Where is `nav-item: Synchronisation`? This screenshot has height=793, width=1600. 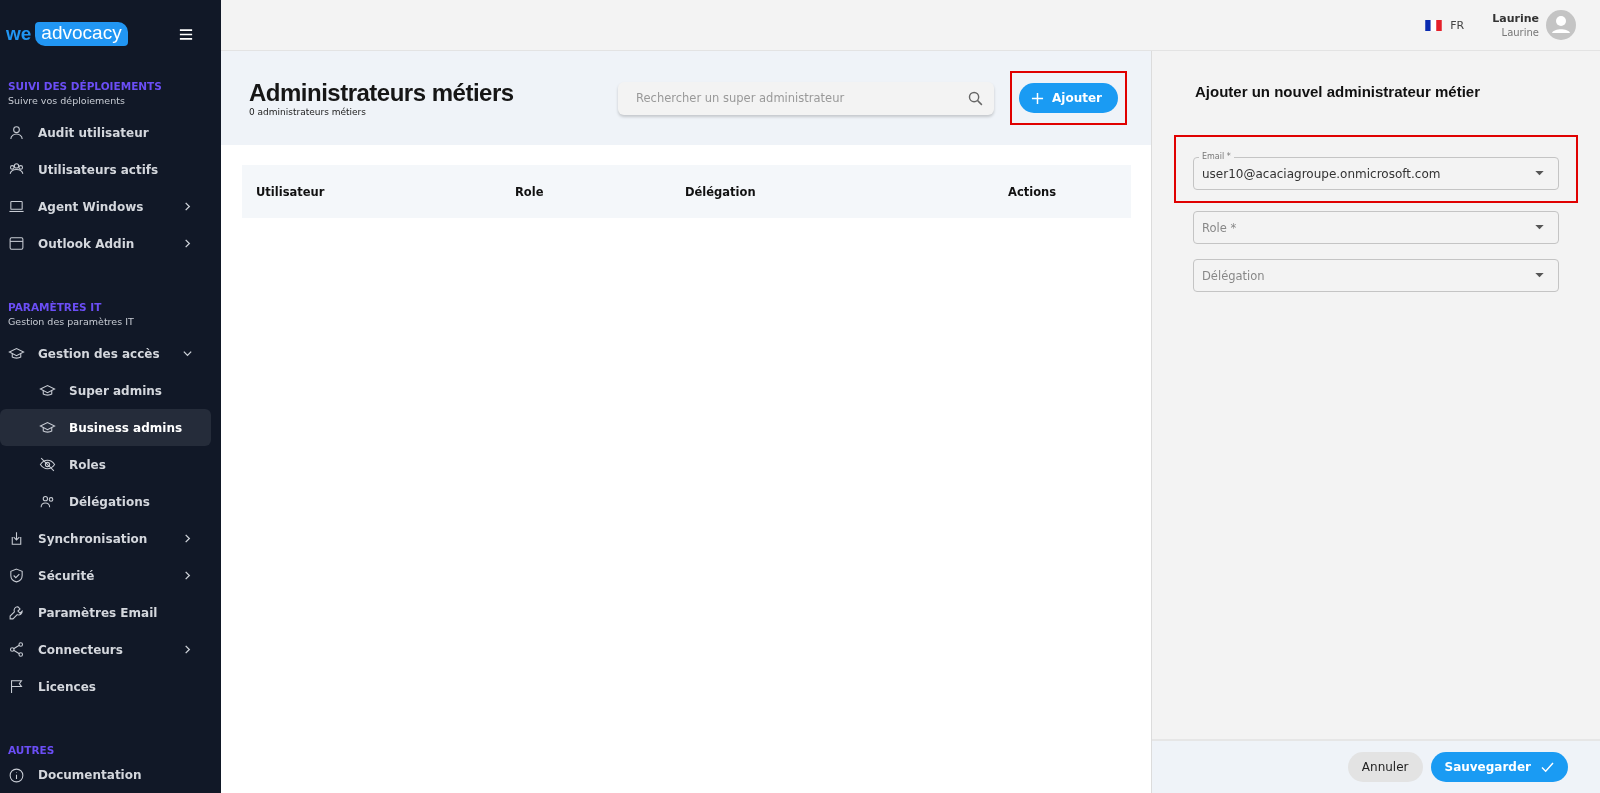
nav-item: Synchronisation is located at coordinates (105, 538).